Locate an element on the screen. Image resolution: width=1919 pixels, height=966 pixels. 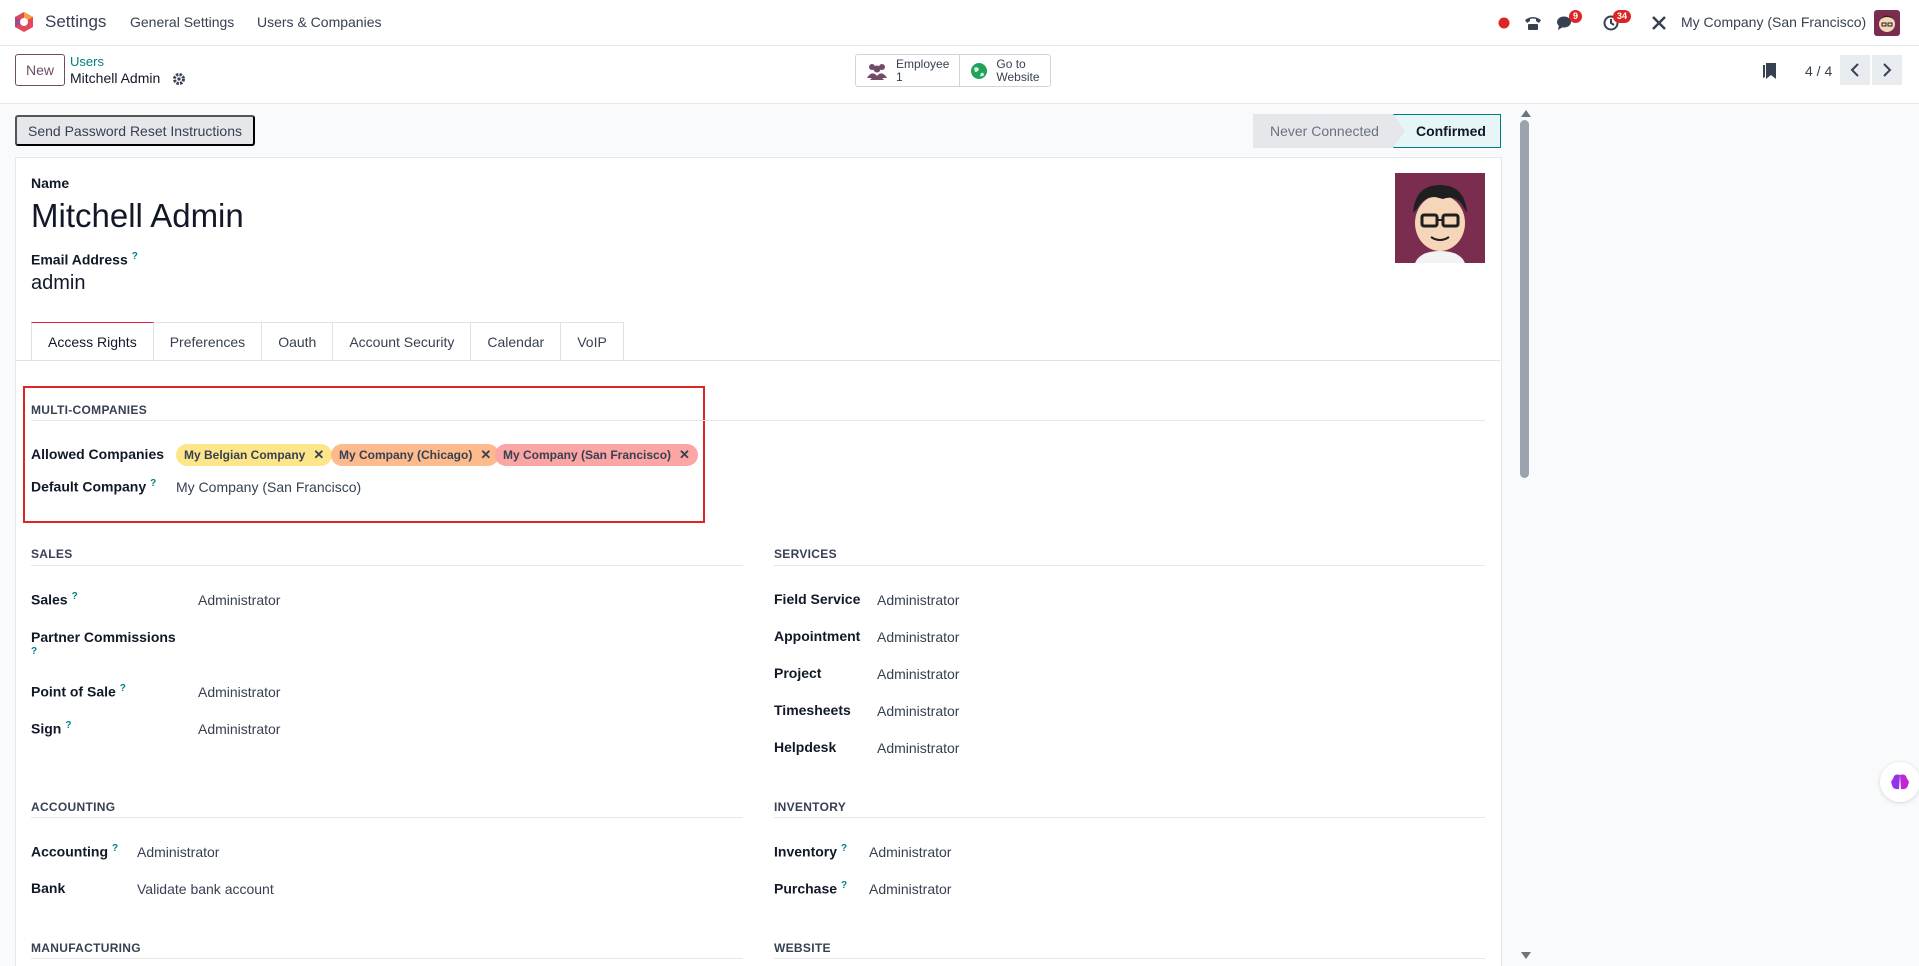
app-title: Settings is located at coordinates (75, 22).